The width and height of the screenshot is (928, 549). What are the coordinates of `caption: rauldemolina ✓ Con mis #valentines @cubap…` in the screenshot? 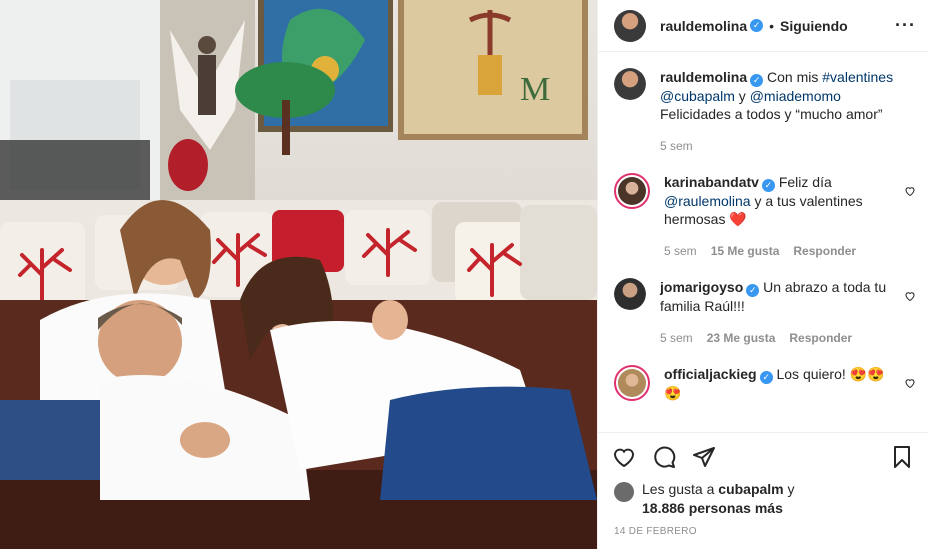 It's located at (765, 111).